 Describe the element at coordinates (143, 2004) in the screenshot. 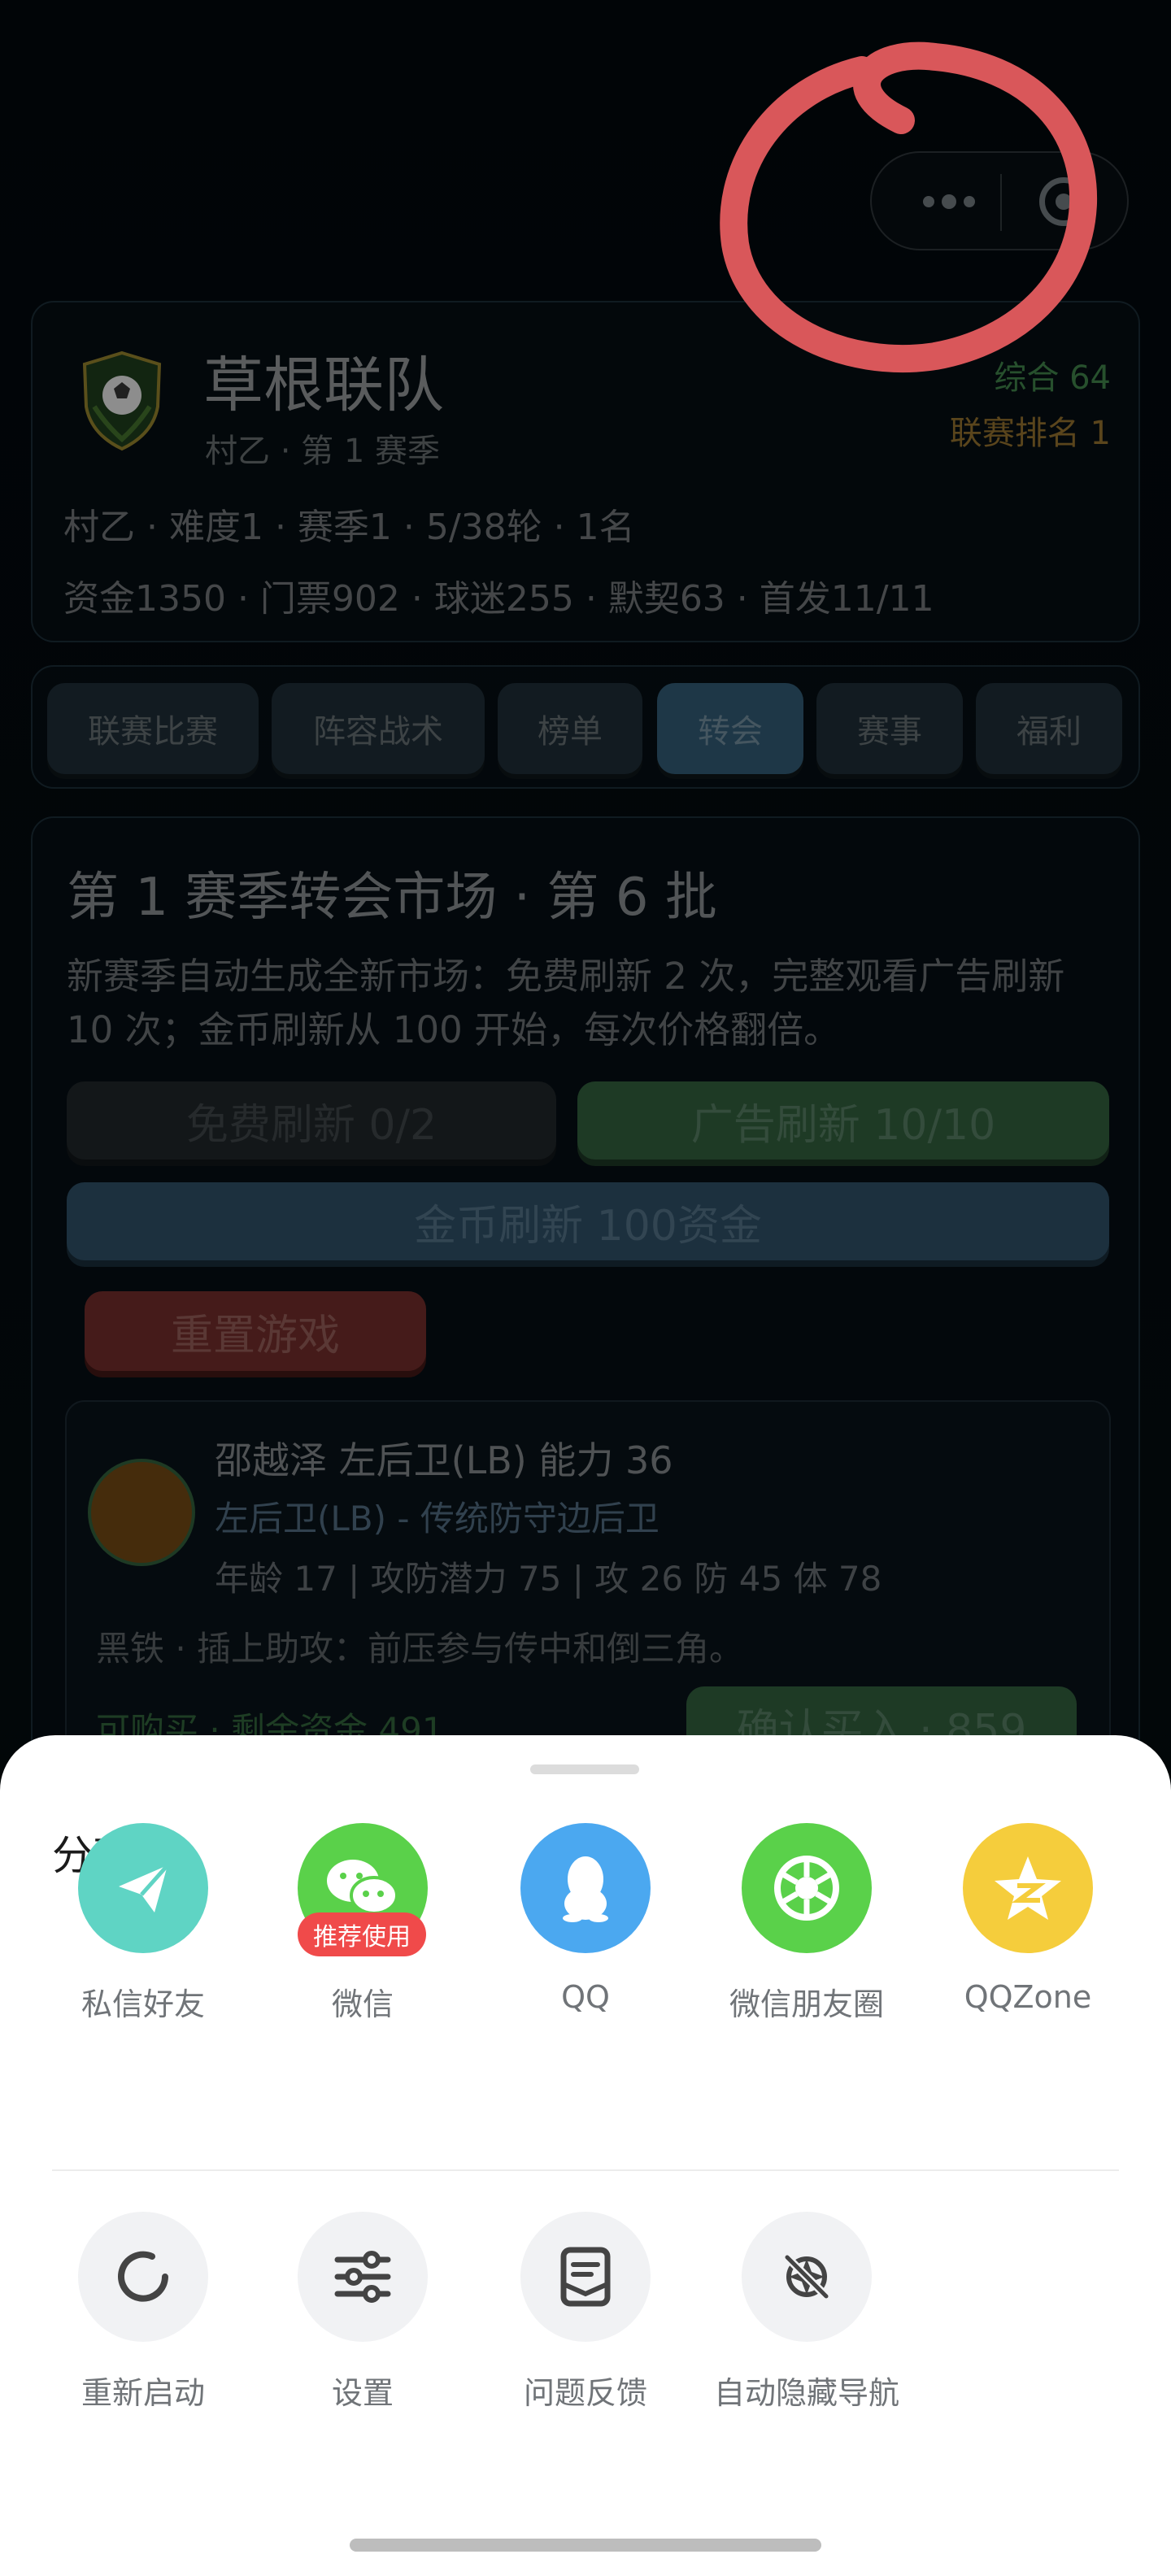

I see `share-label: 私信好友` at that location.